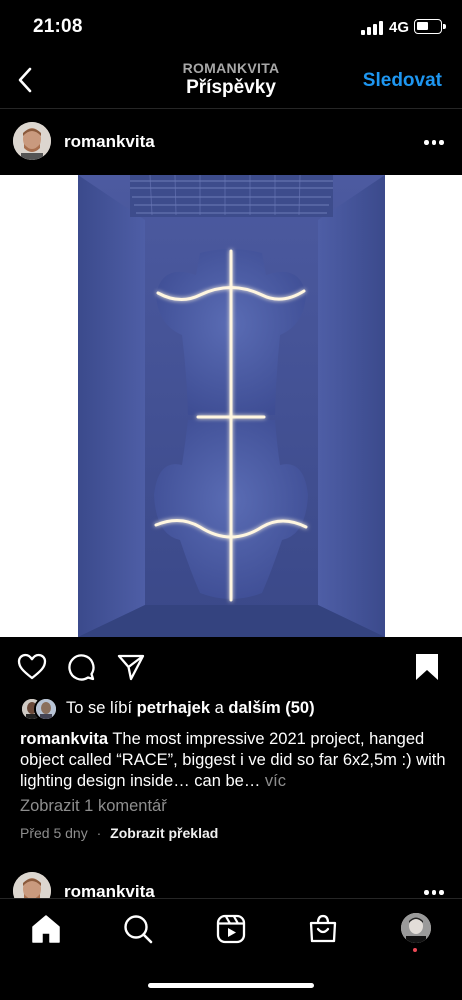  I want to click on post-actions, so click(231, 668).